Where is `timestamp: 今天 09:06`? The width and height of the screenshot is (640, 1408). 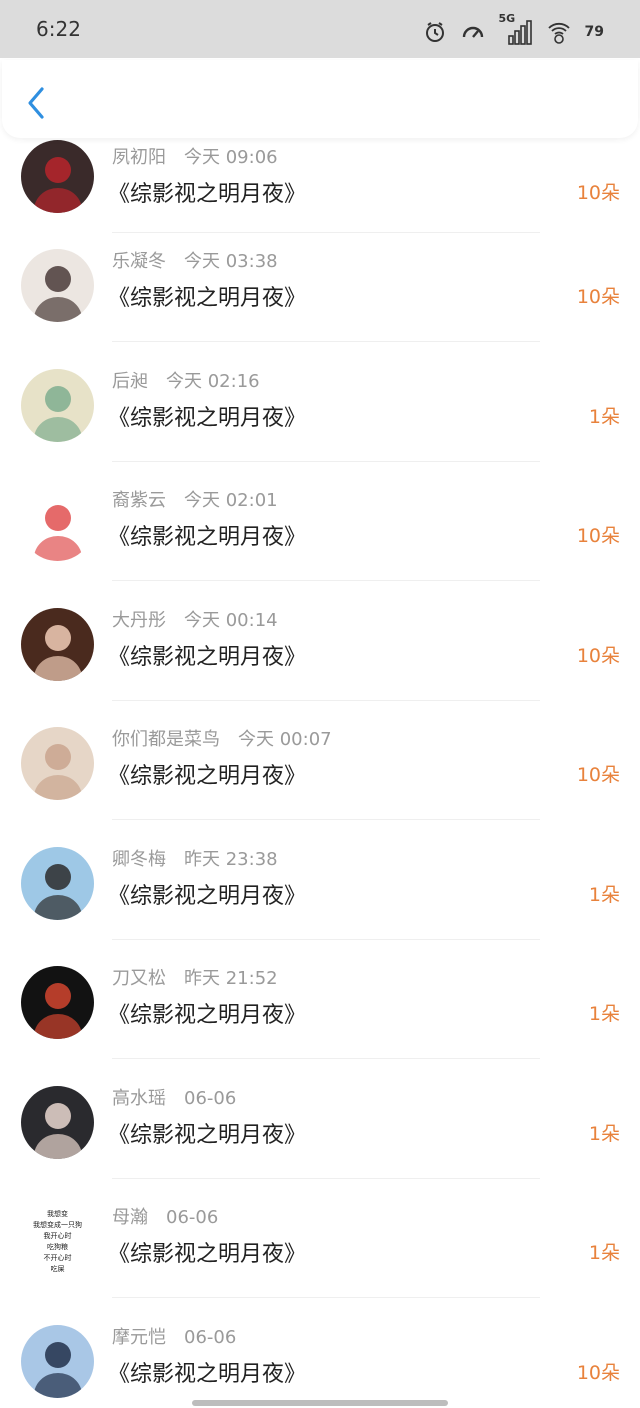
timestamp: 今天 09:06 is located at coordinates (231, 157).